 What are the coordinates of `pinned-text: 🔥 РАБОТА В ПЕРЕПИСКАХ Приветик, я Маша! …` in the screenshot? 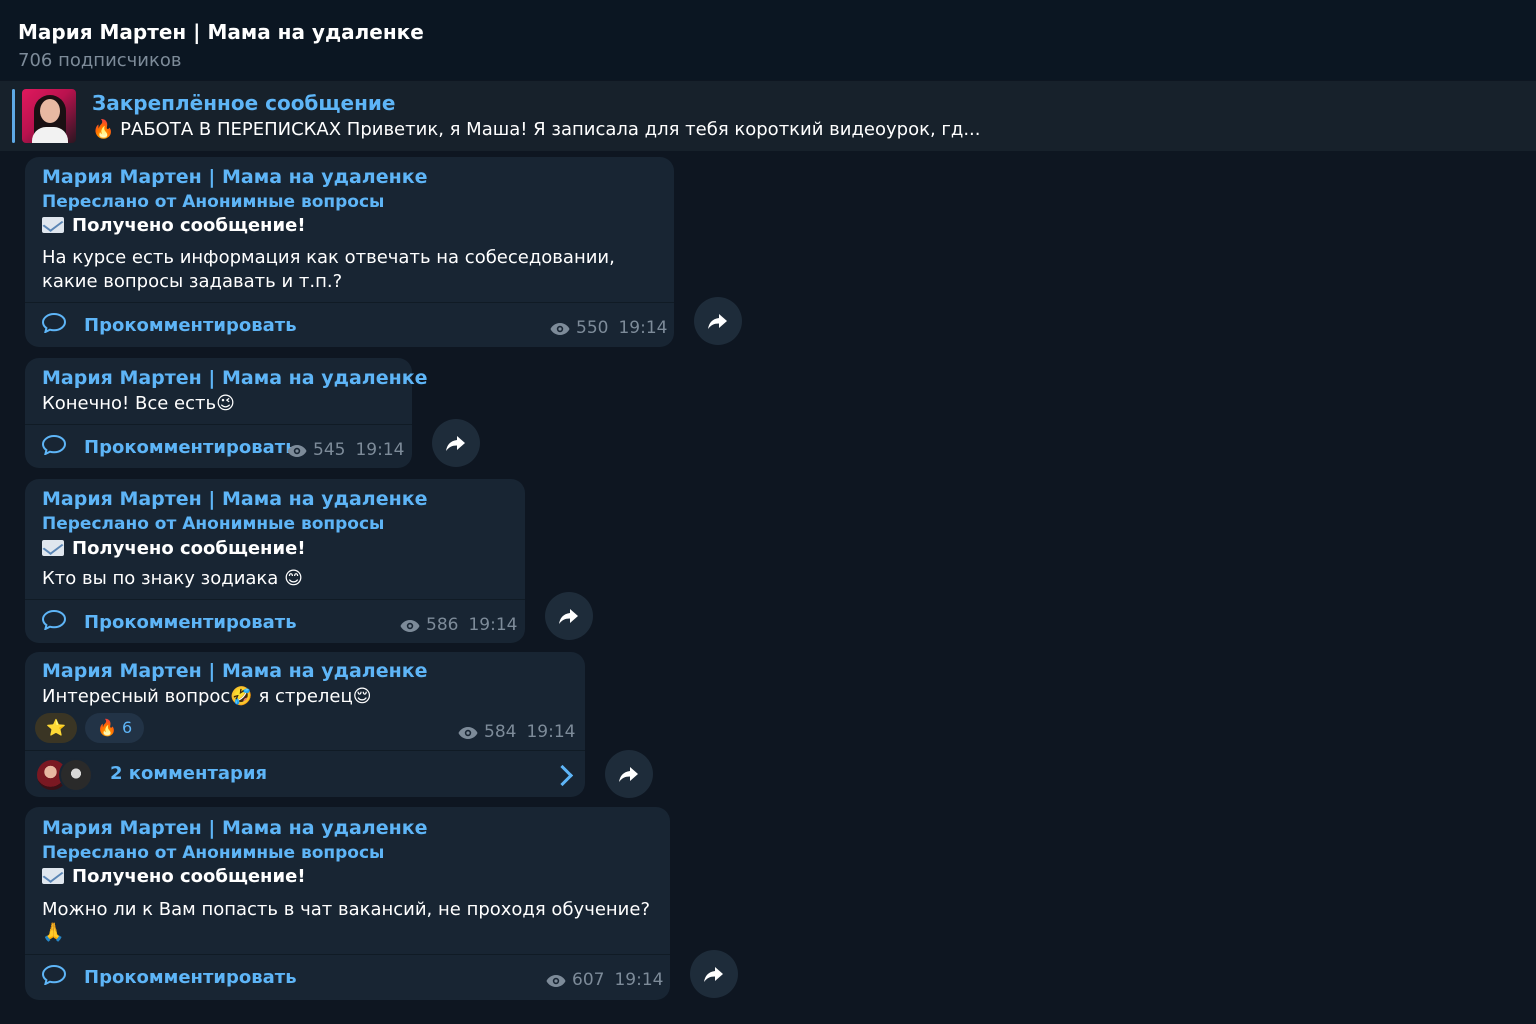 It's located at (536, 129).